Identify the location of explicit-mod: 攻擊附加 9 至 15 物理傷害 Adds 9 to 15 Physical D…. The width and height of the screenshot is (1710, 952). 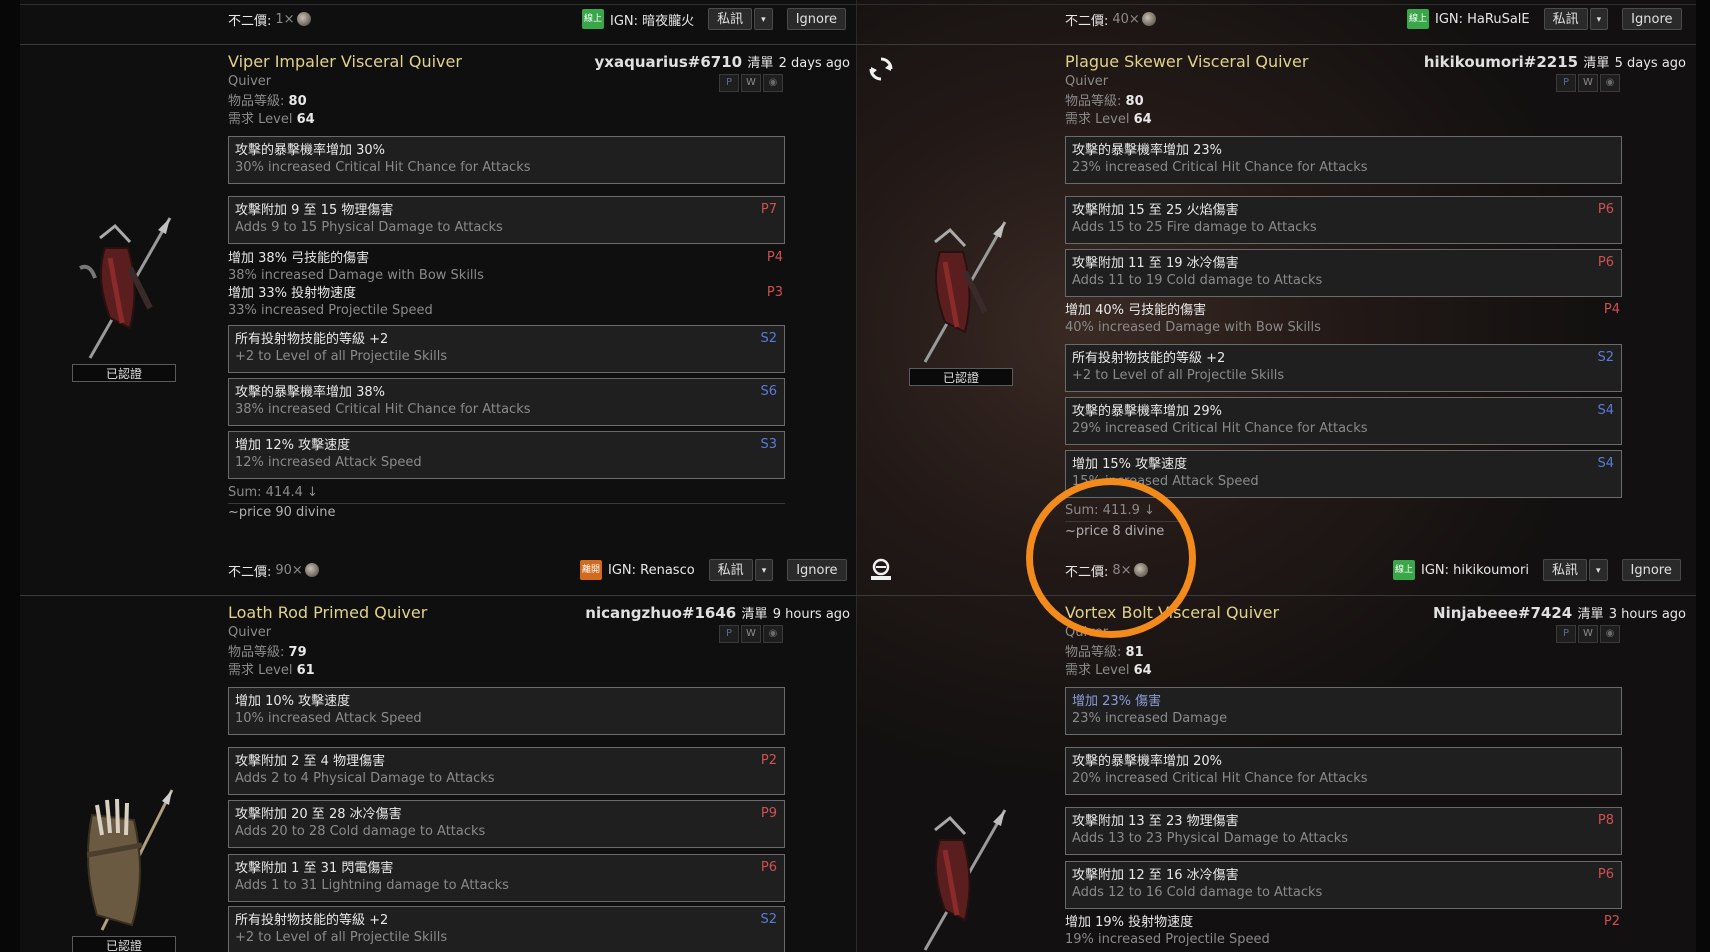
(506, 220).